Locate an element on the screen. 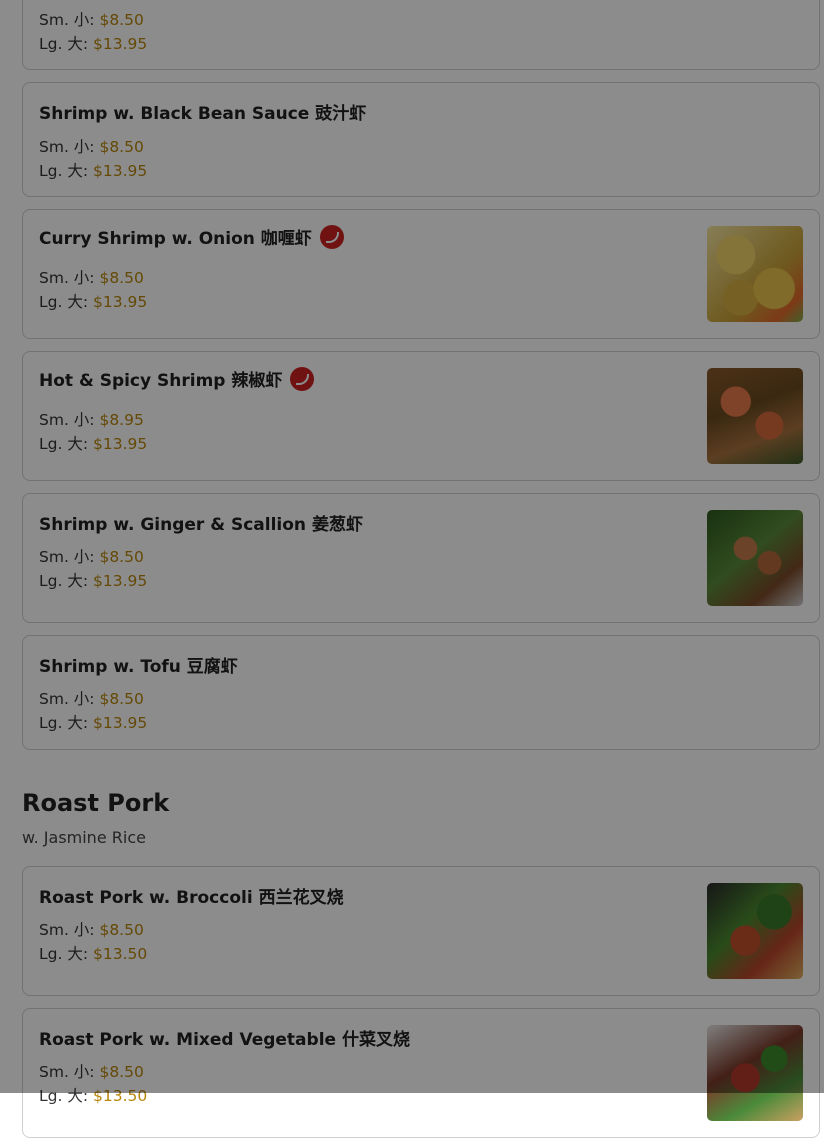  section-subtitle: w. Jasmine Rice is located at coordinates (84, 837).